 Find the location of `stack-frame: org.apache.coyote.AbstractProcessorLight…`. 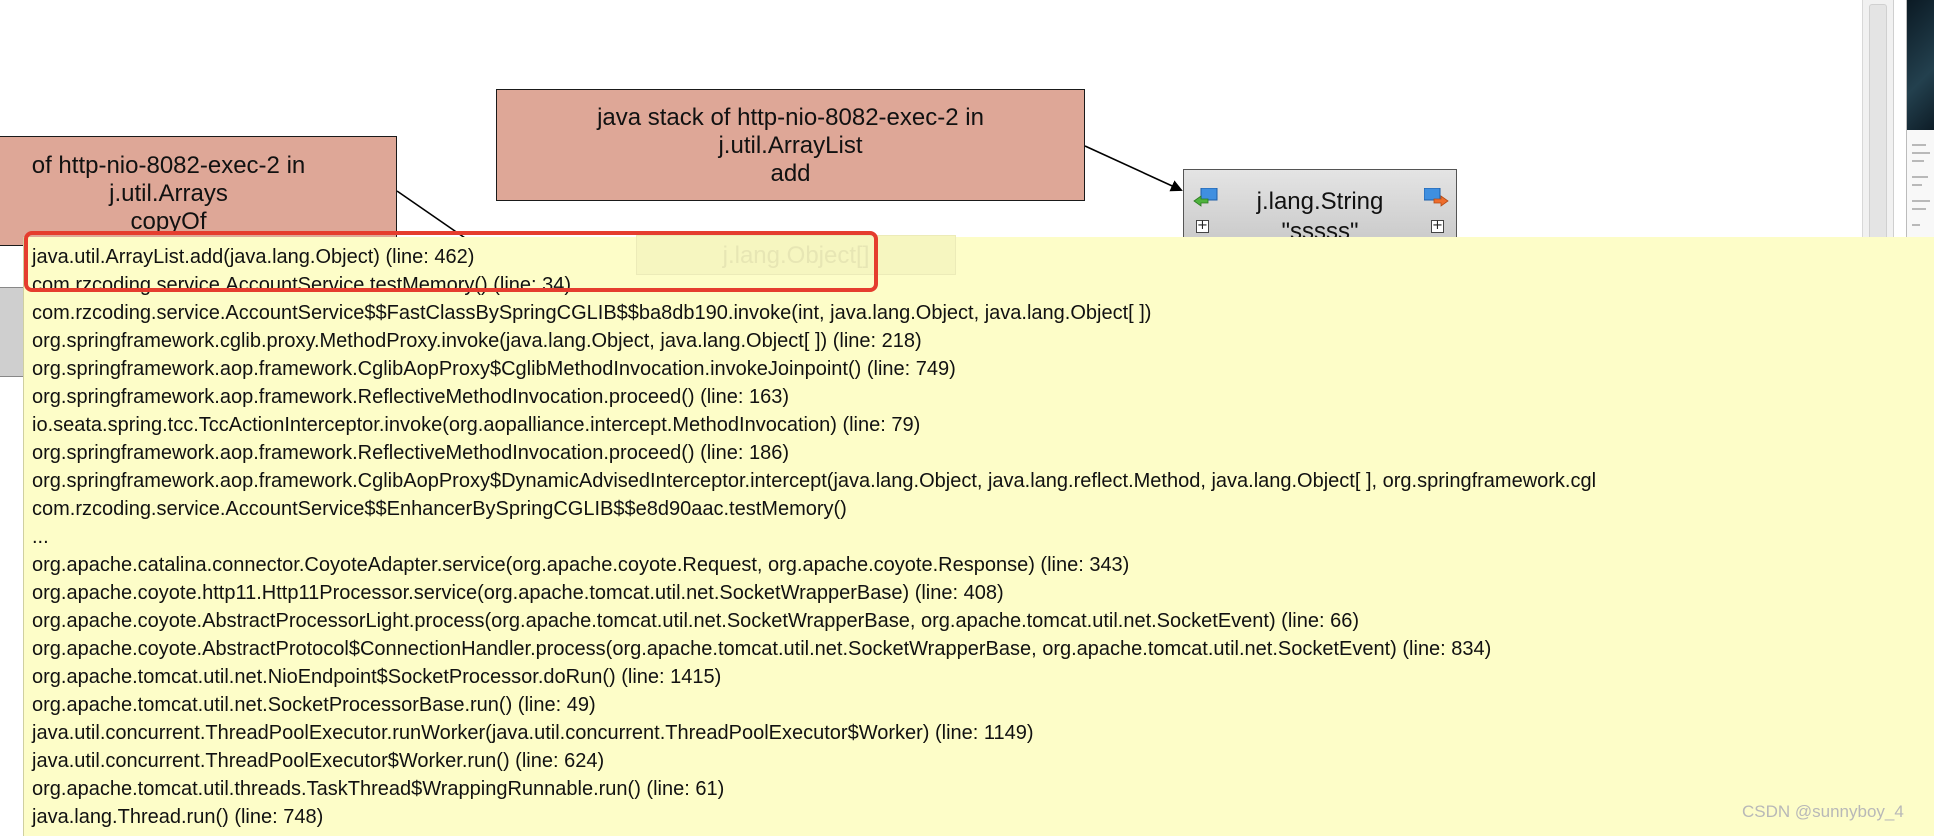

stack-frame: org.apache.coyote.AbstractProcessorLight… is located at coordinates (695, 621).